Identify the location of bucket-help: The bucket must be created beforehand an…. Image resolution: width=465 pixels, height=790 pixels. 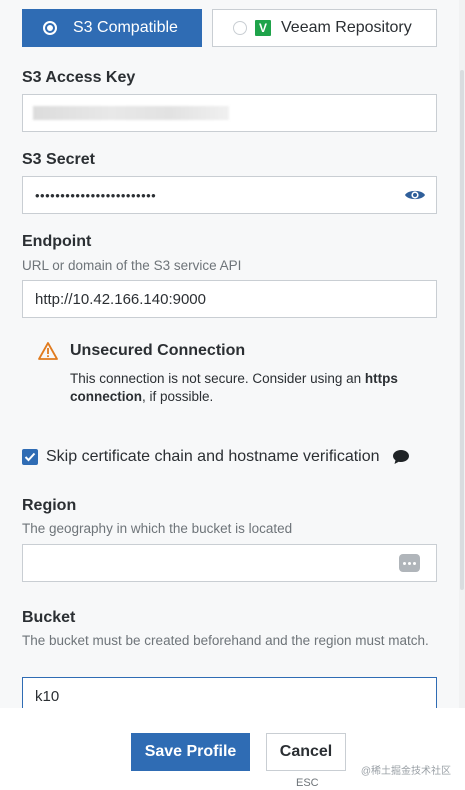
(225, 640).